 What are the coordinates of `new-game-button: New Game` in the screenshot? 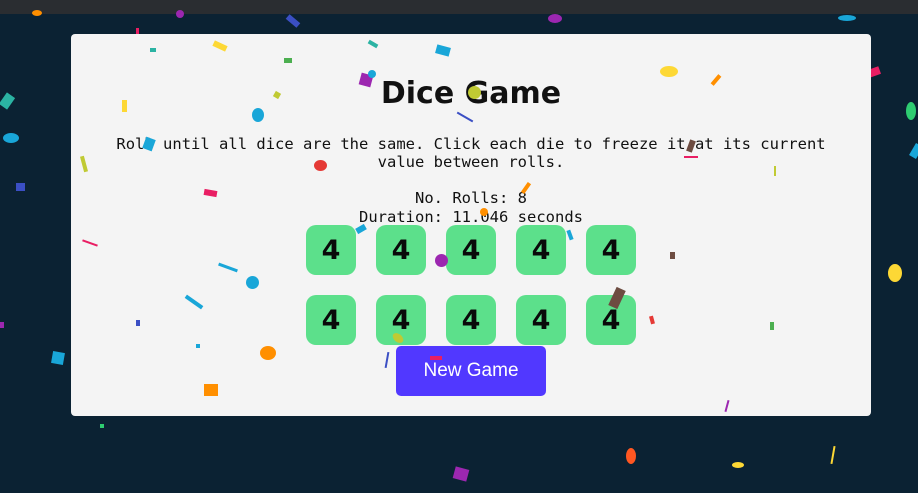 It's located at (471, 371).